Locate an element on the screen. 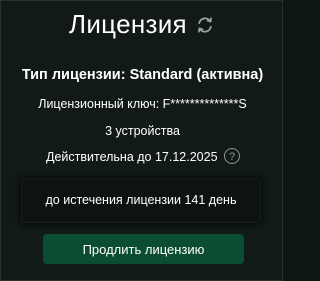  expiry-countdown: до истечения лицензии 141 день is located at coordinates (141, 200).